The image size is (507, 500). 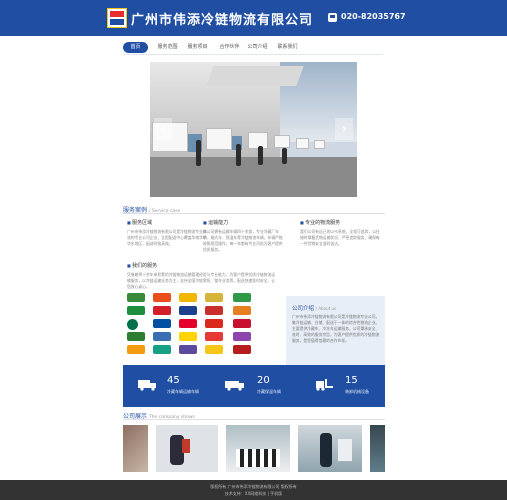 I want to click on nav-item-service-scope: 服务范围, so click(x=167, y=47).